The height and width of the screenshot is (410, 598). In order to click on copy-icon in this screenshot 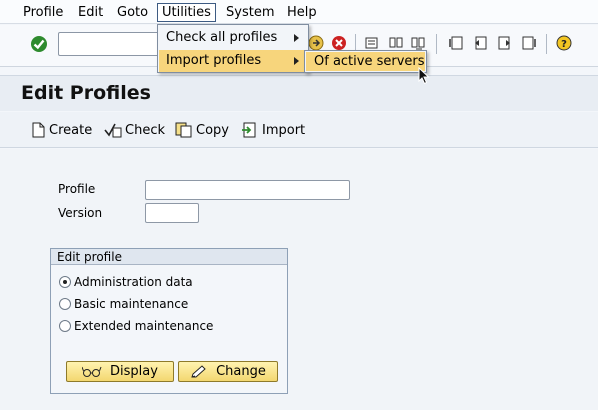, I will do `click(183, 130)`.